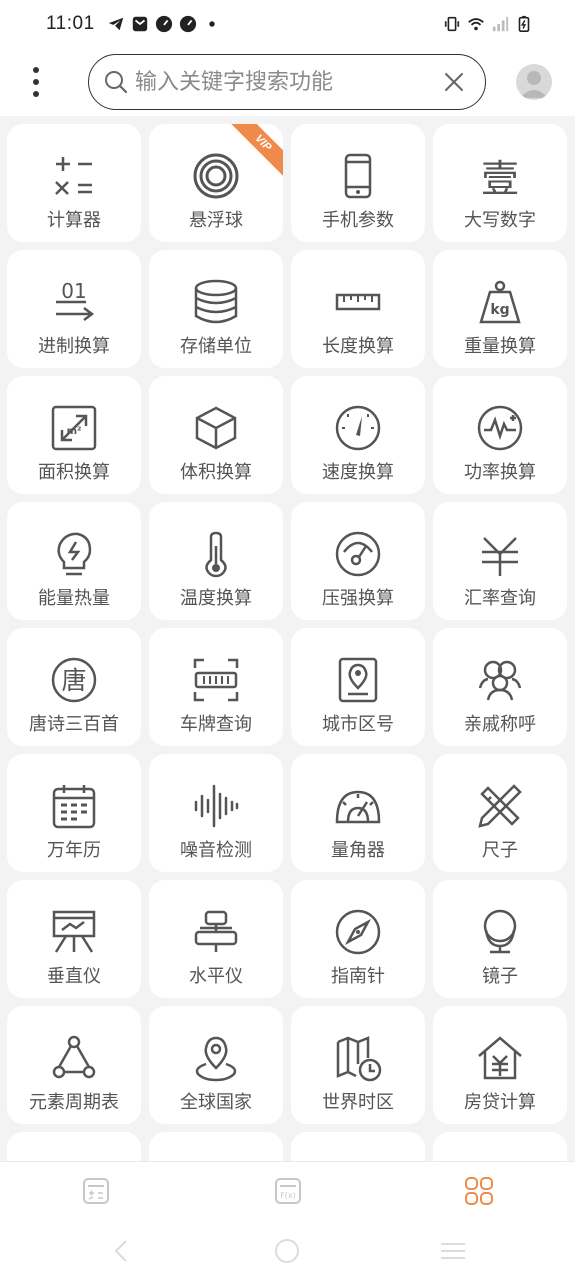  I want to click on weight-icon: kg, so click(500, 302).